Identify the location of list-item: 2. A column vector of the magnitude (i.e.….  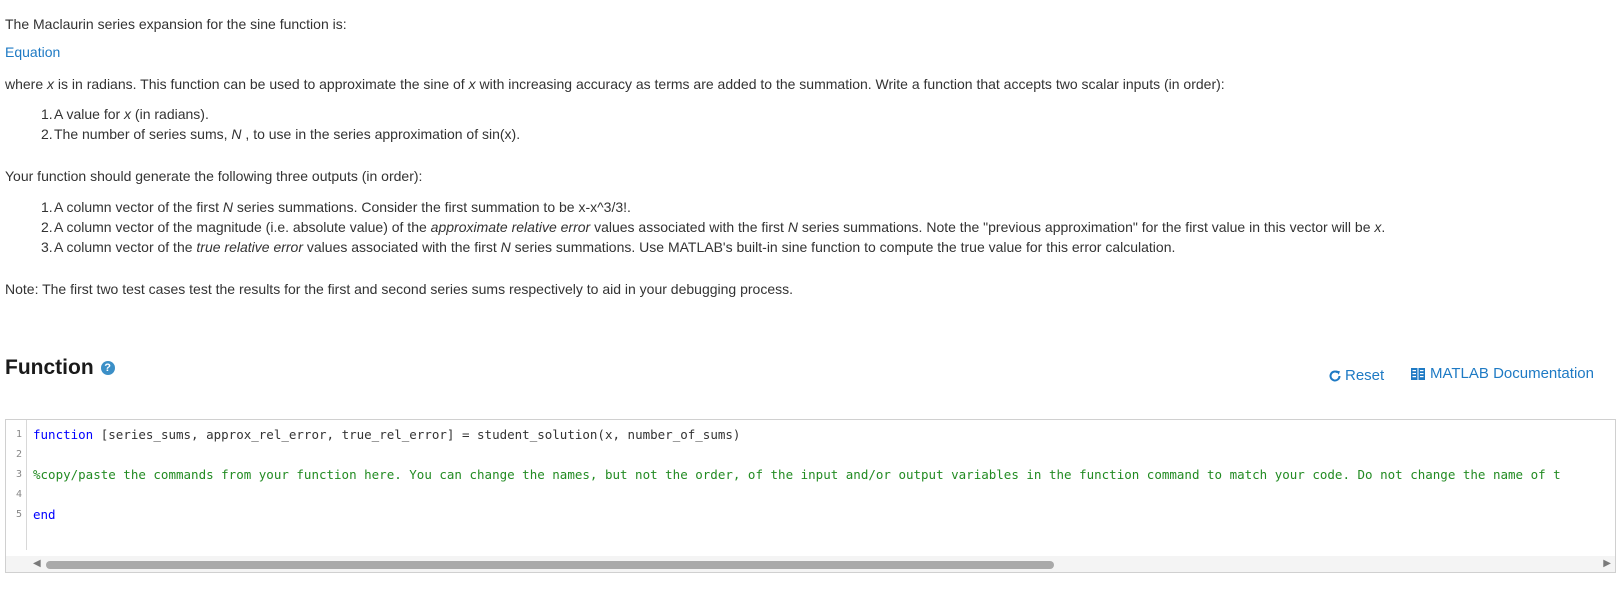
(713, 227).